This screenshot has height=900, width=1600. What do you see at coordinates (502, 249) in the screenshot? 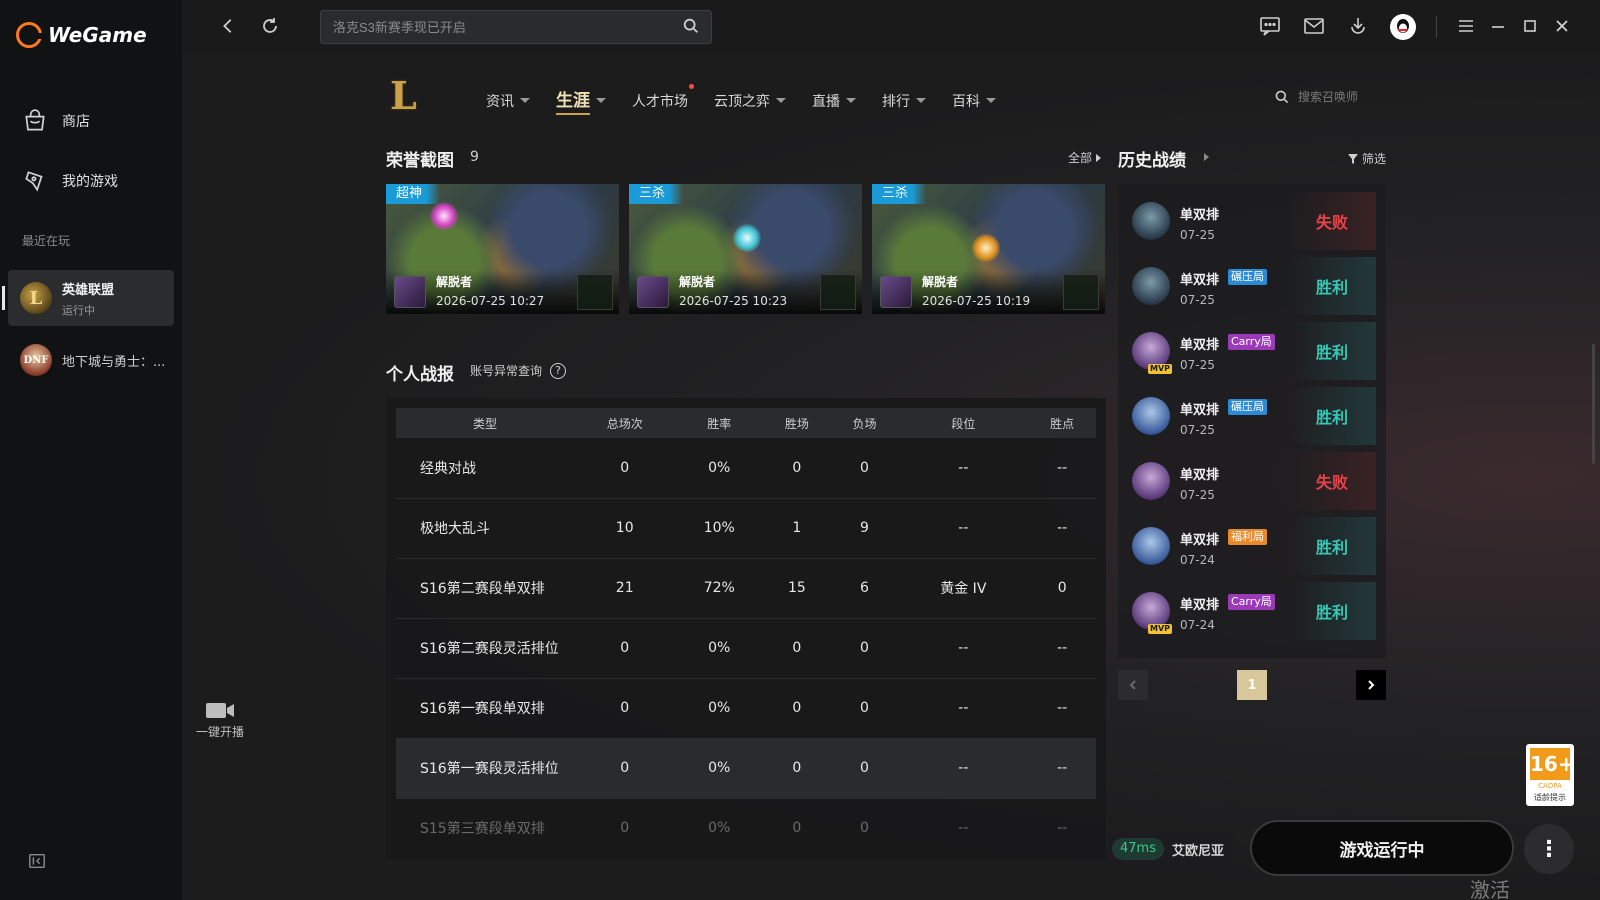
I see `honor-shot: 超神 解脱者 2026-07-25 10:27` at bounding box center [502, 249].